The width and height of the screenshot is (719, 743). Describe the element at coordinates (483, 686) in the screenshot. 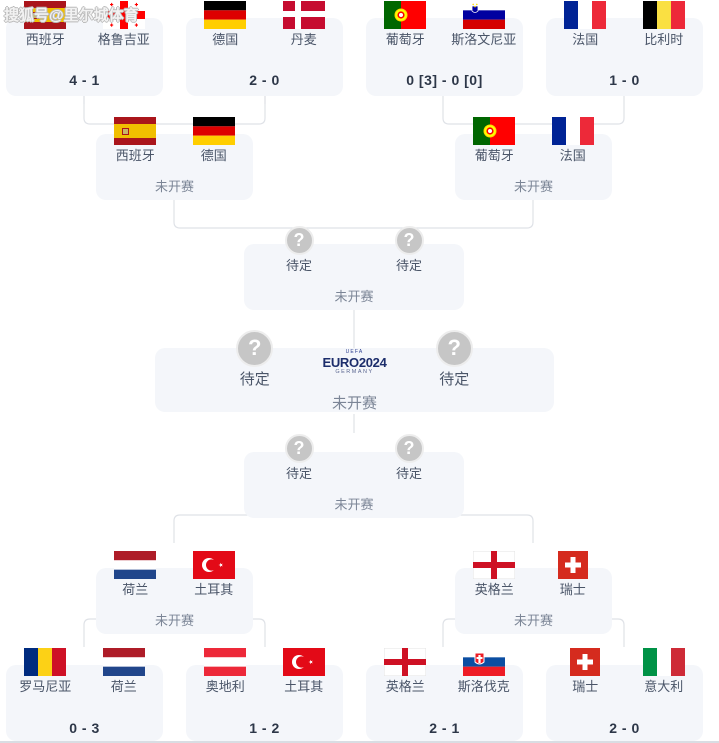

I see `team-name: 斯洛伐克` at that location.